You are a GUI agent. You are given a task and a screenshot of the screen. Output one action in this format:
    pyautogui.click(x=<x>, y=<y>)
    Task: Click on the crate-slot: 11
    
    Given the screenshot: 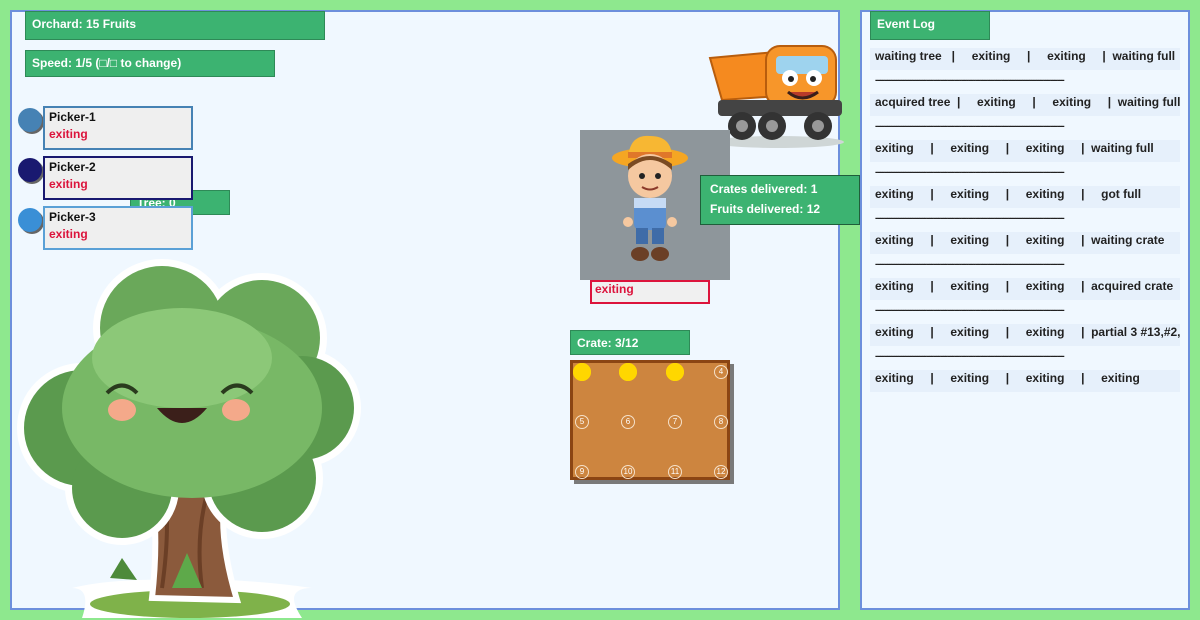 What is the action you would take?
    pyautogui.click(x=675, y=472)
    